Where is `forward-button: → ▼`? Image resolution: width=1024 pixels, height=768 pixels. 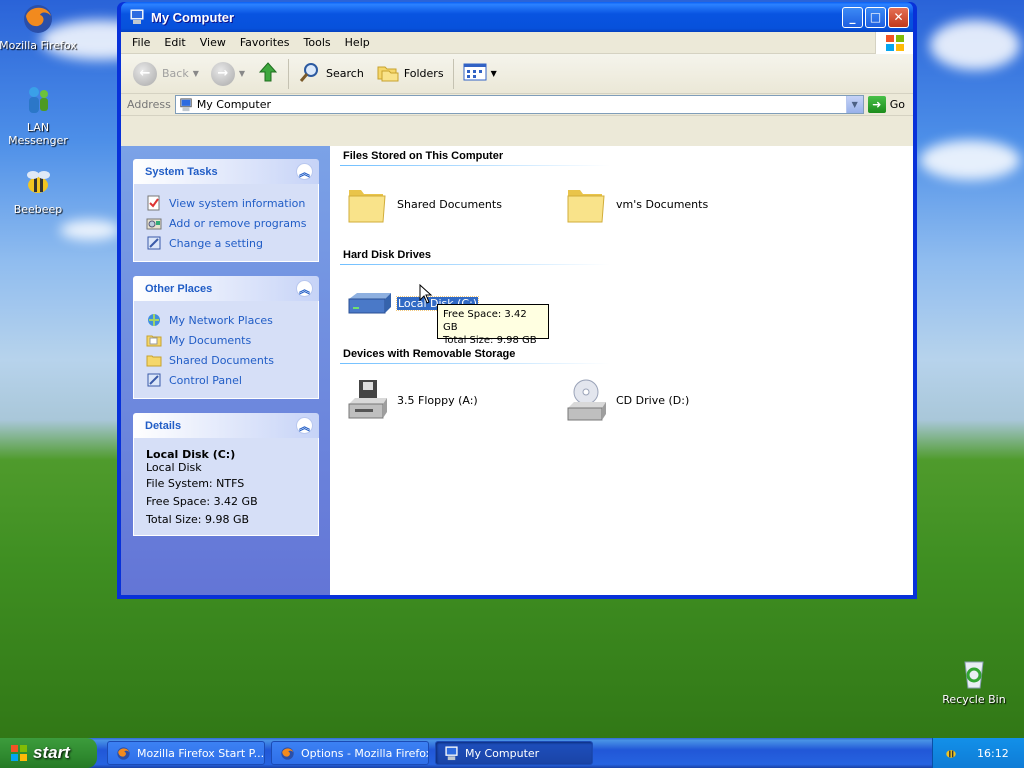 forward-button: → ▼ is located at coordinates (228, 74).